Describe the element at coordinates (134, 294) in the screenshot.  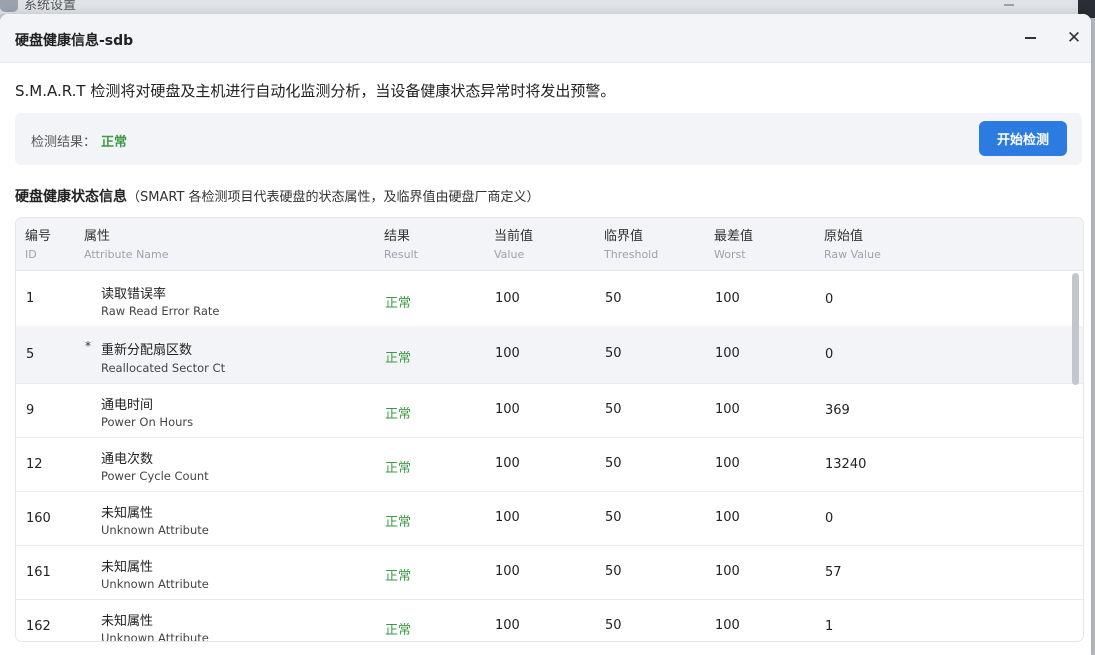
I see `cell-attr-cn: 读取错误率` at that location.